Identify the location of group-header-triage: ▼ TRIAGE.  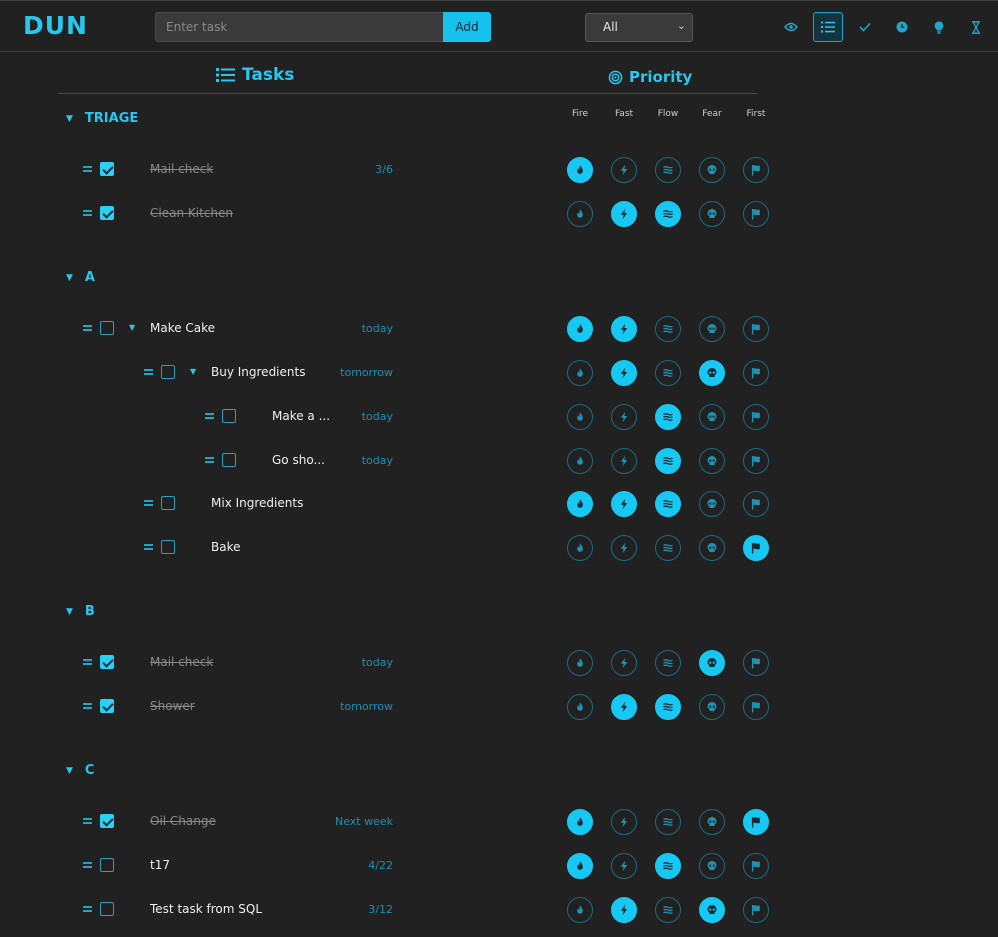
(102, 118).